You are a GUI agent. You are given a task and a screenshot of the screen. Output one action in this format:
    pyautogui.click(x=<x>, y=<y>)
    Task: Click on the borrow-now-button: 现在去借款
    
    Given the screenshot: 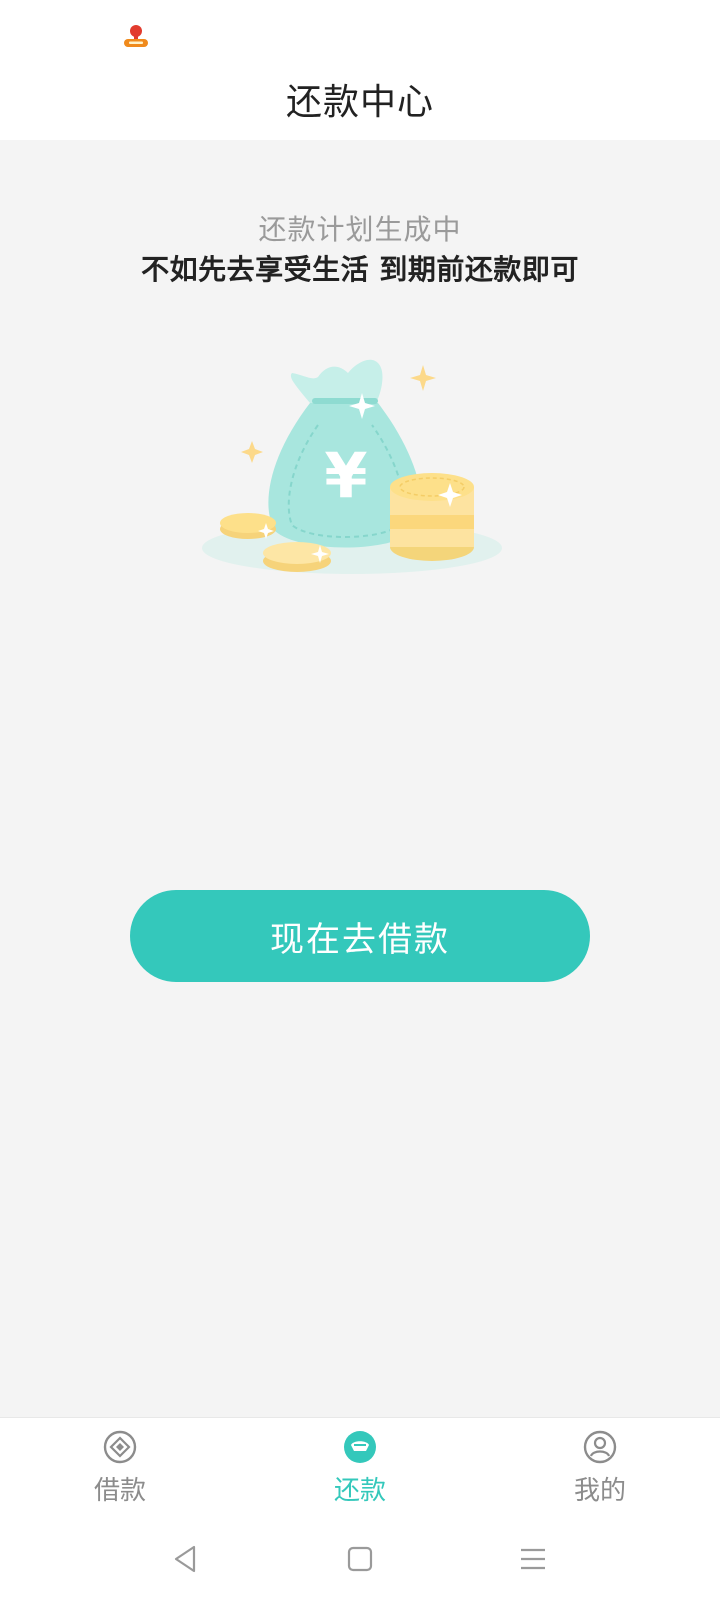 What is the action you would take?
    pyautogui.click(x=360, y=936)
    